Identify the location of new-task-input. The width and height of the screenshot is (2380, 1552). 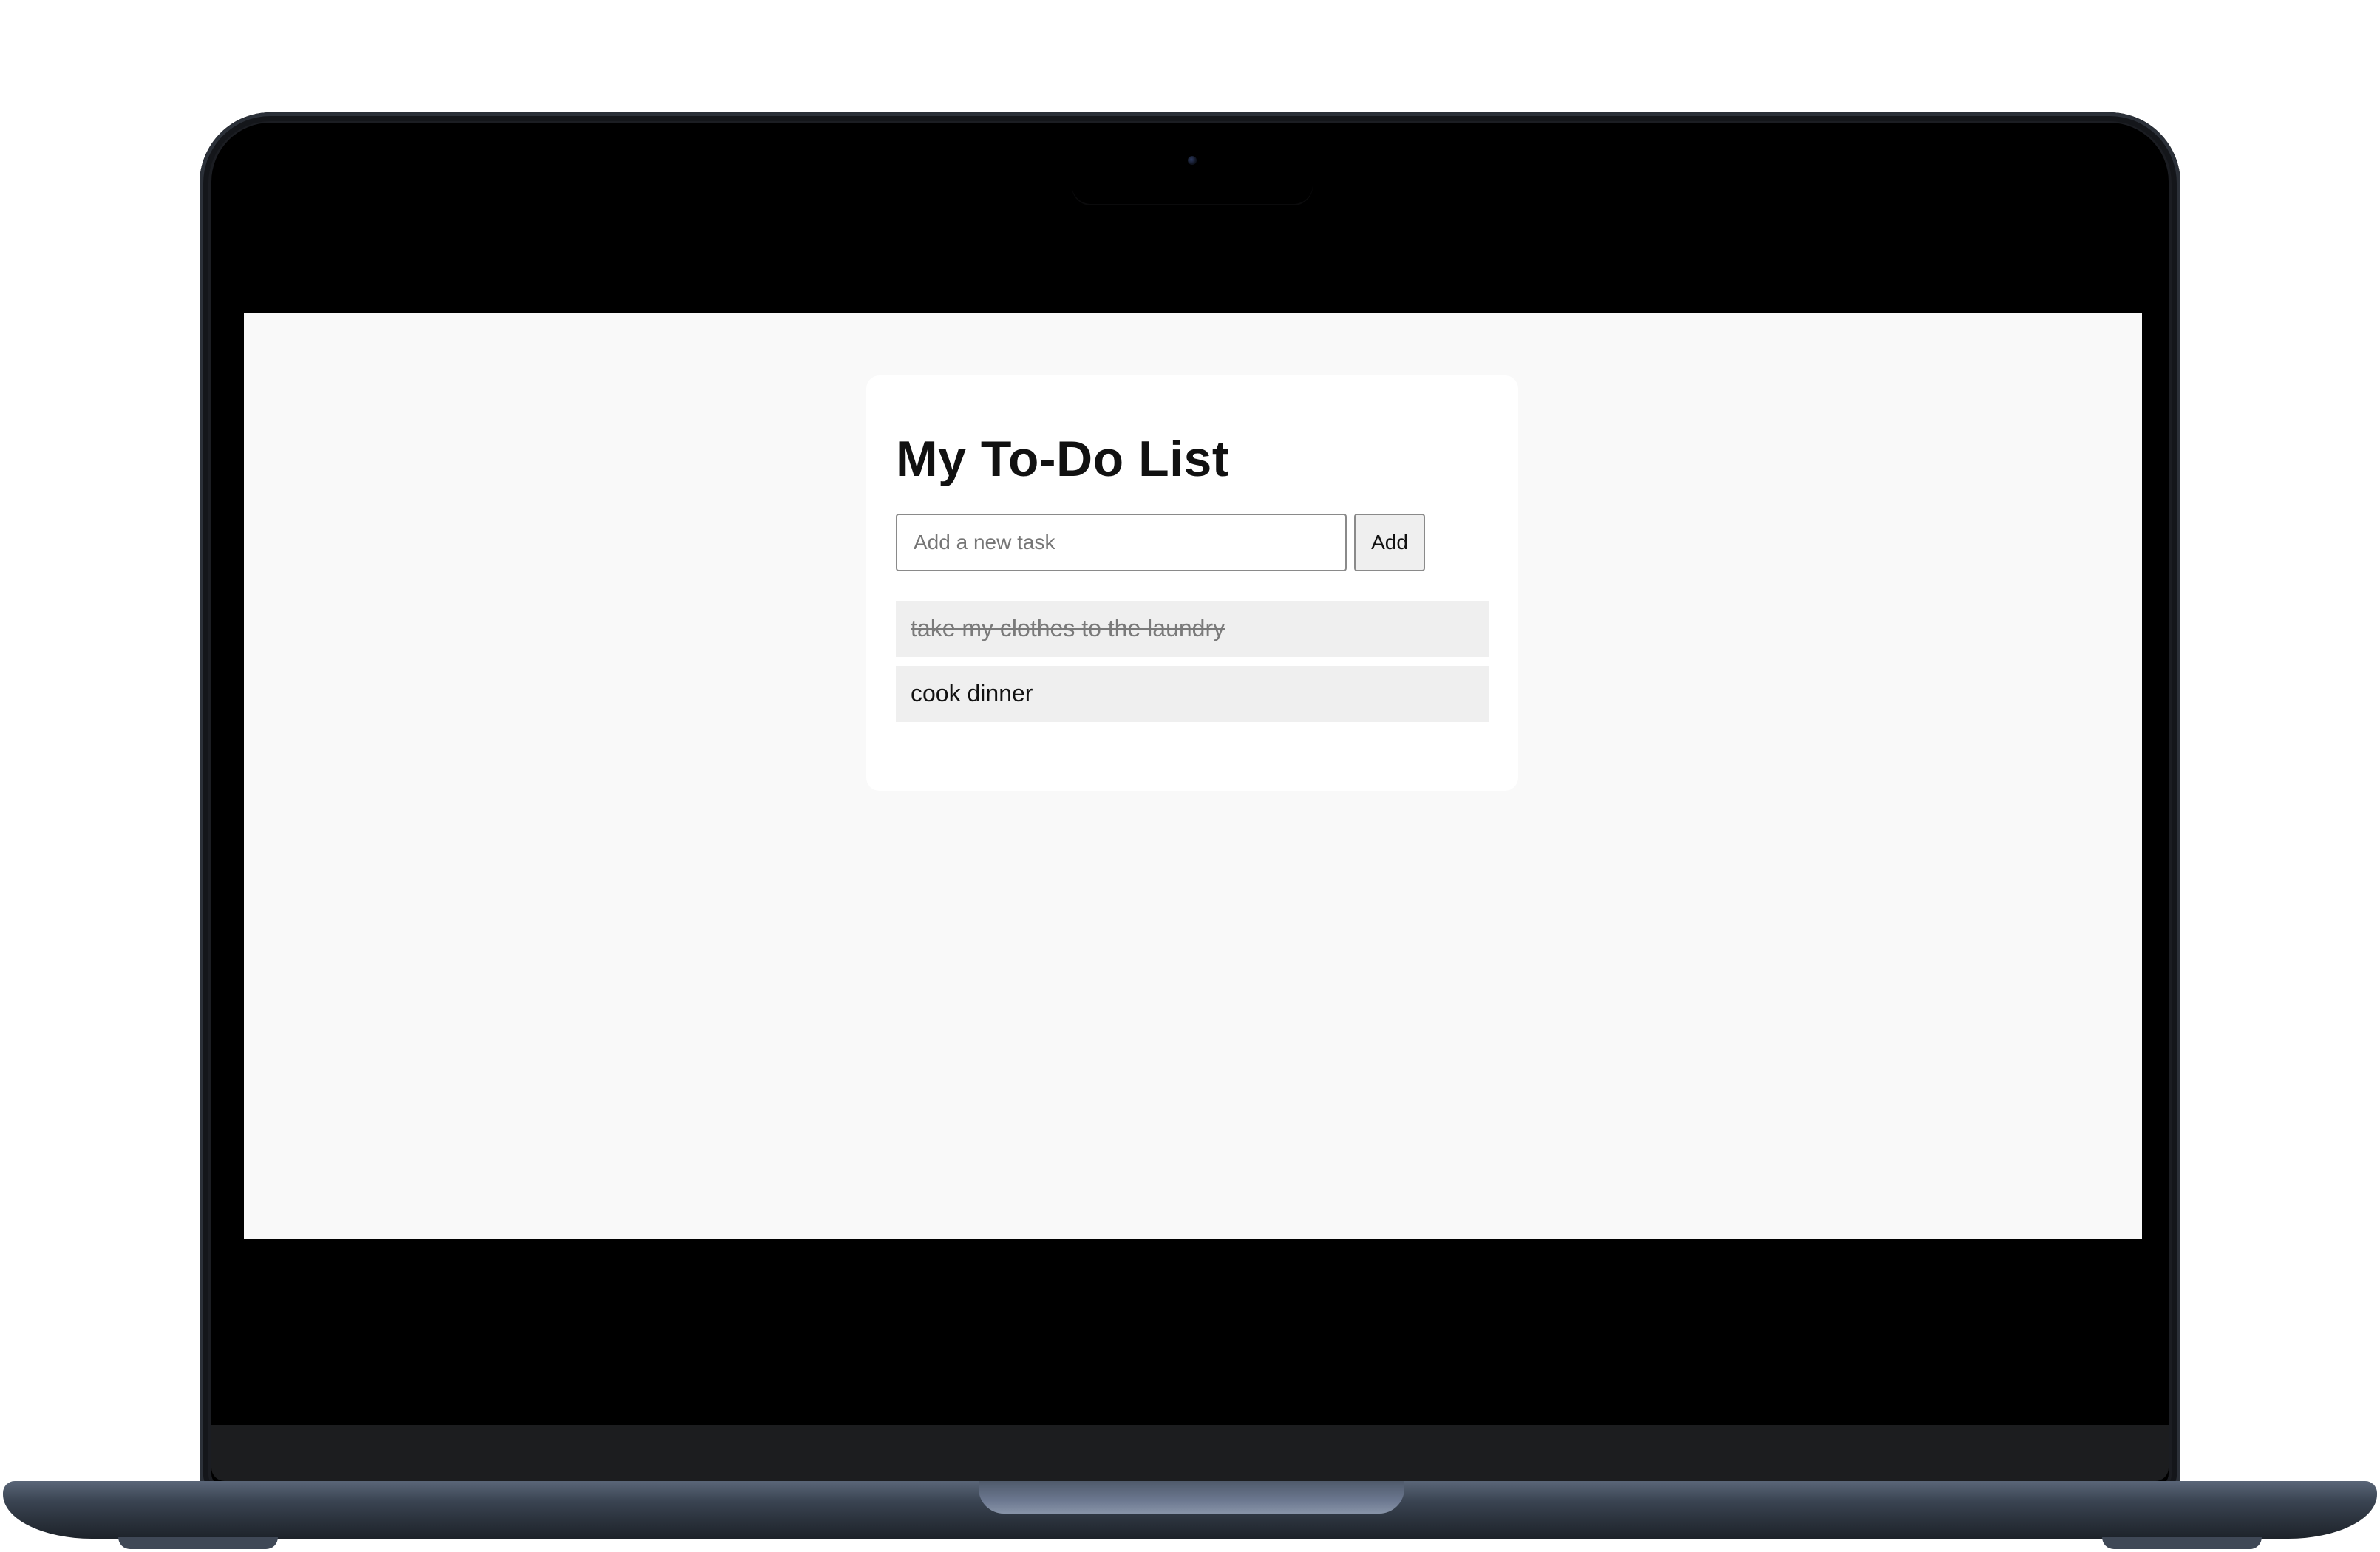
(1121, 542).